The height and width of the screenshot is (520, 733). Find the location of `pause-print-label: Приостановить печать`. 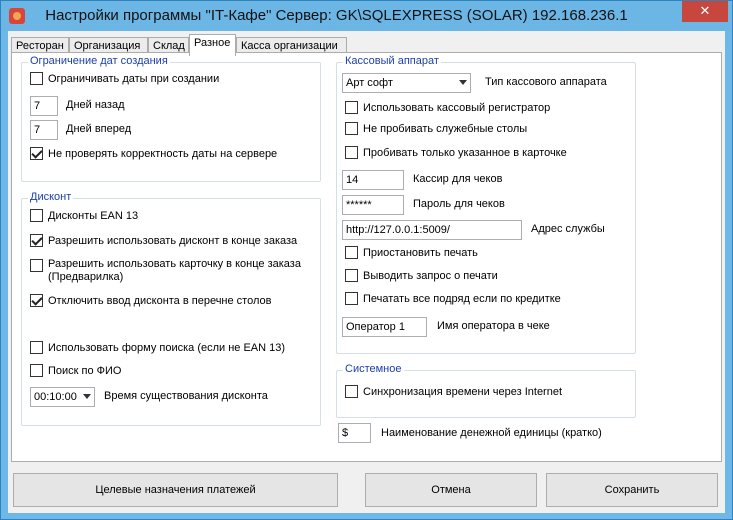

pause-print-label: Приостановить печать is located at coordinates (420, 252).